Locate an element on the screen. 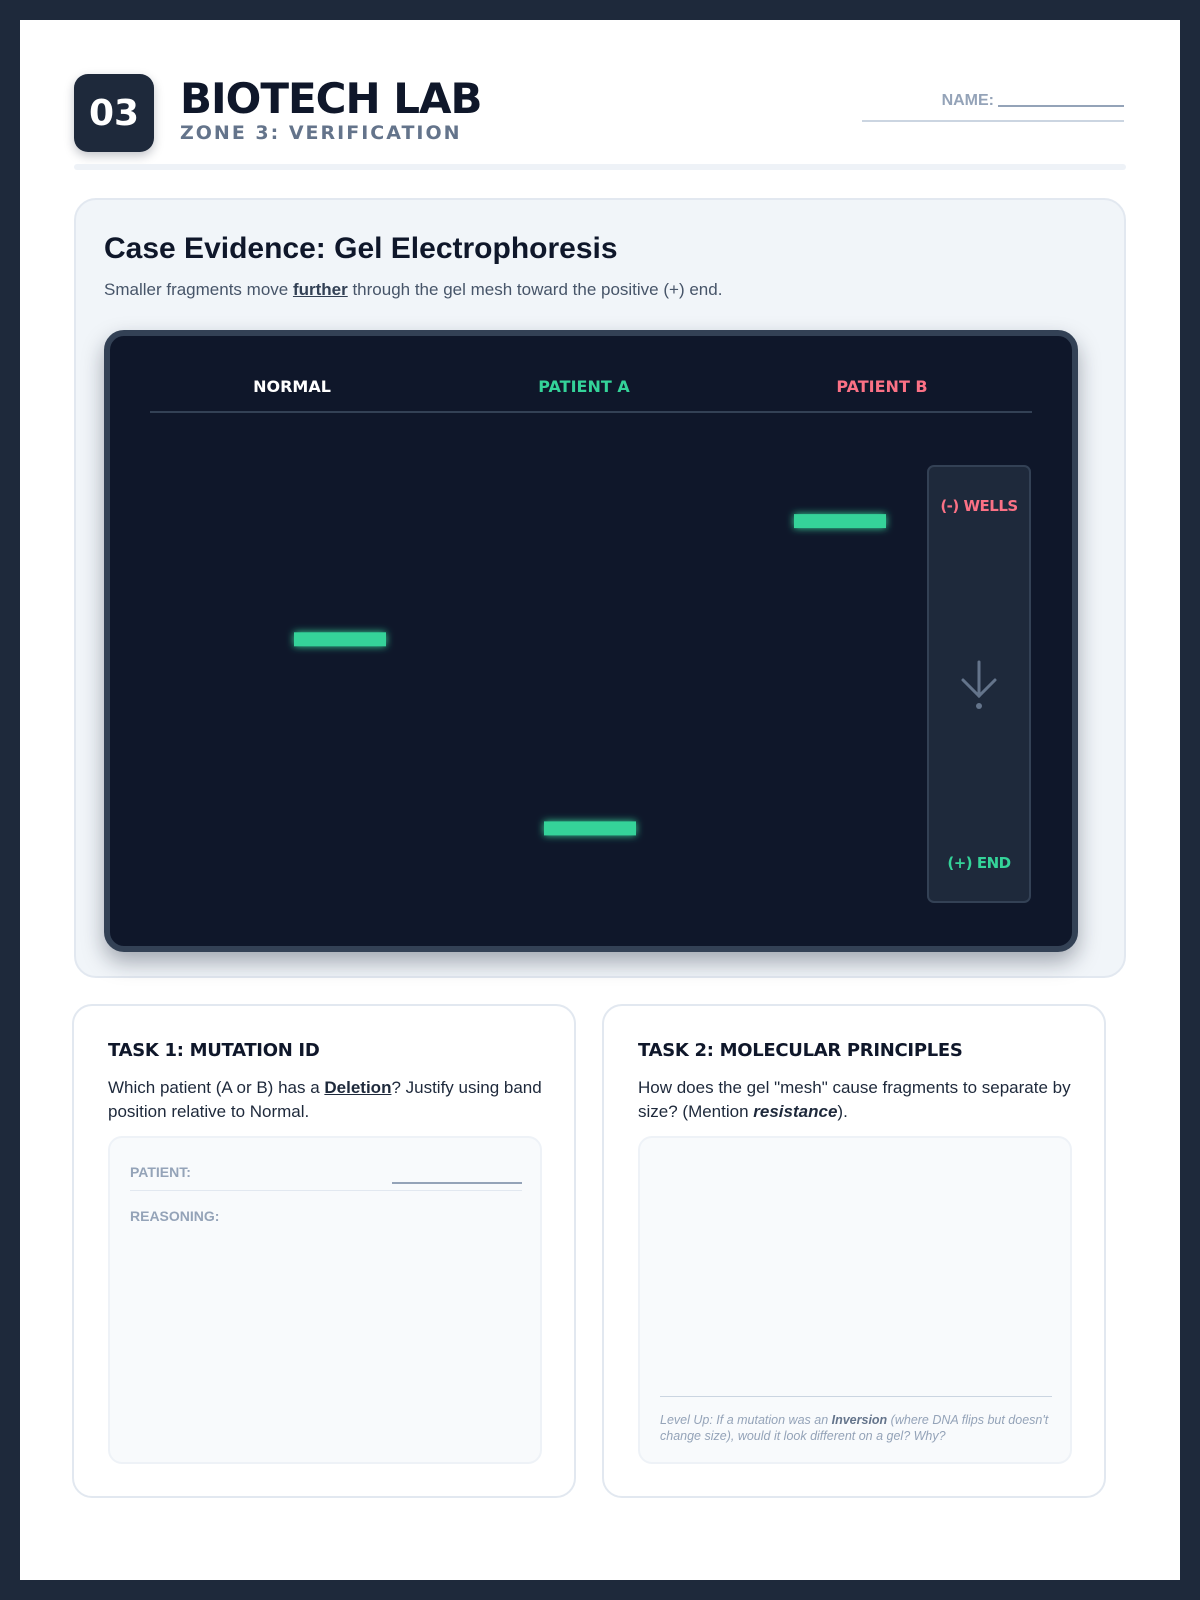  task-2-title: TASK 2: MOLECULAR PRINCIPLES is located at coordinates (800, 1050).